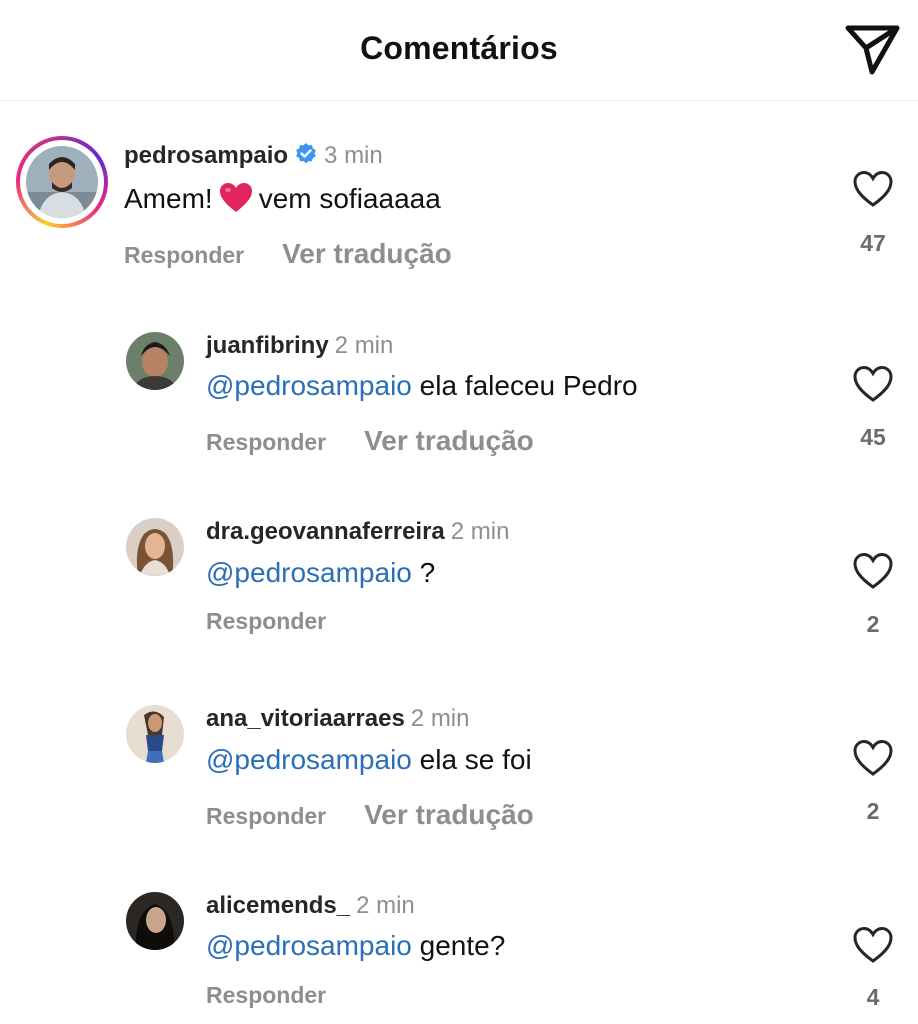 The width and height of the screenshot is (918, 1024). What do you see at coordinates (422, 385) in the screenshot?
I see `comment-text: @pedrosampaio ela faleceu Pedro` at bounding box center [422, 385].